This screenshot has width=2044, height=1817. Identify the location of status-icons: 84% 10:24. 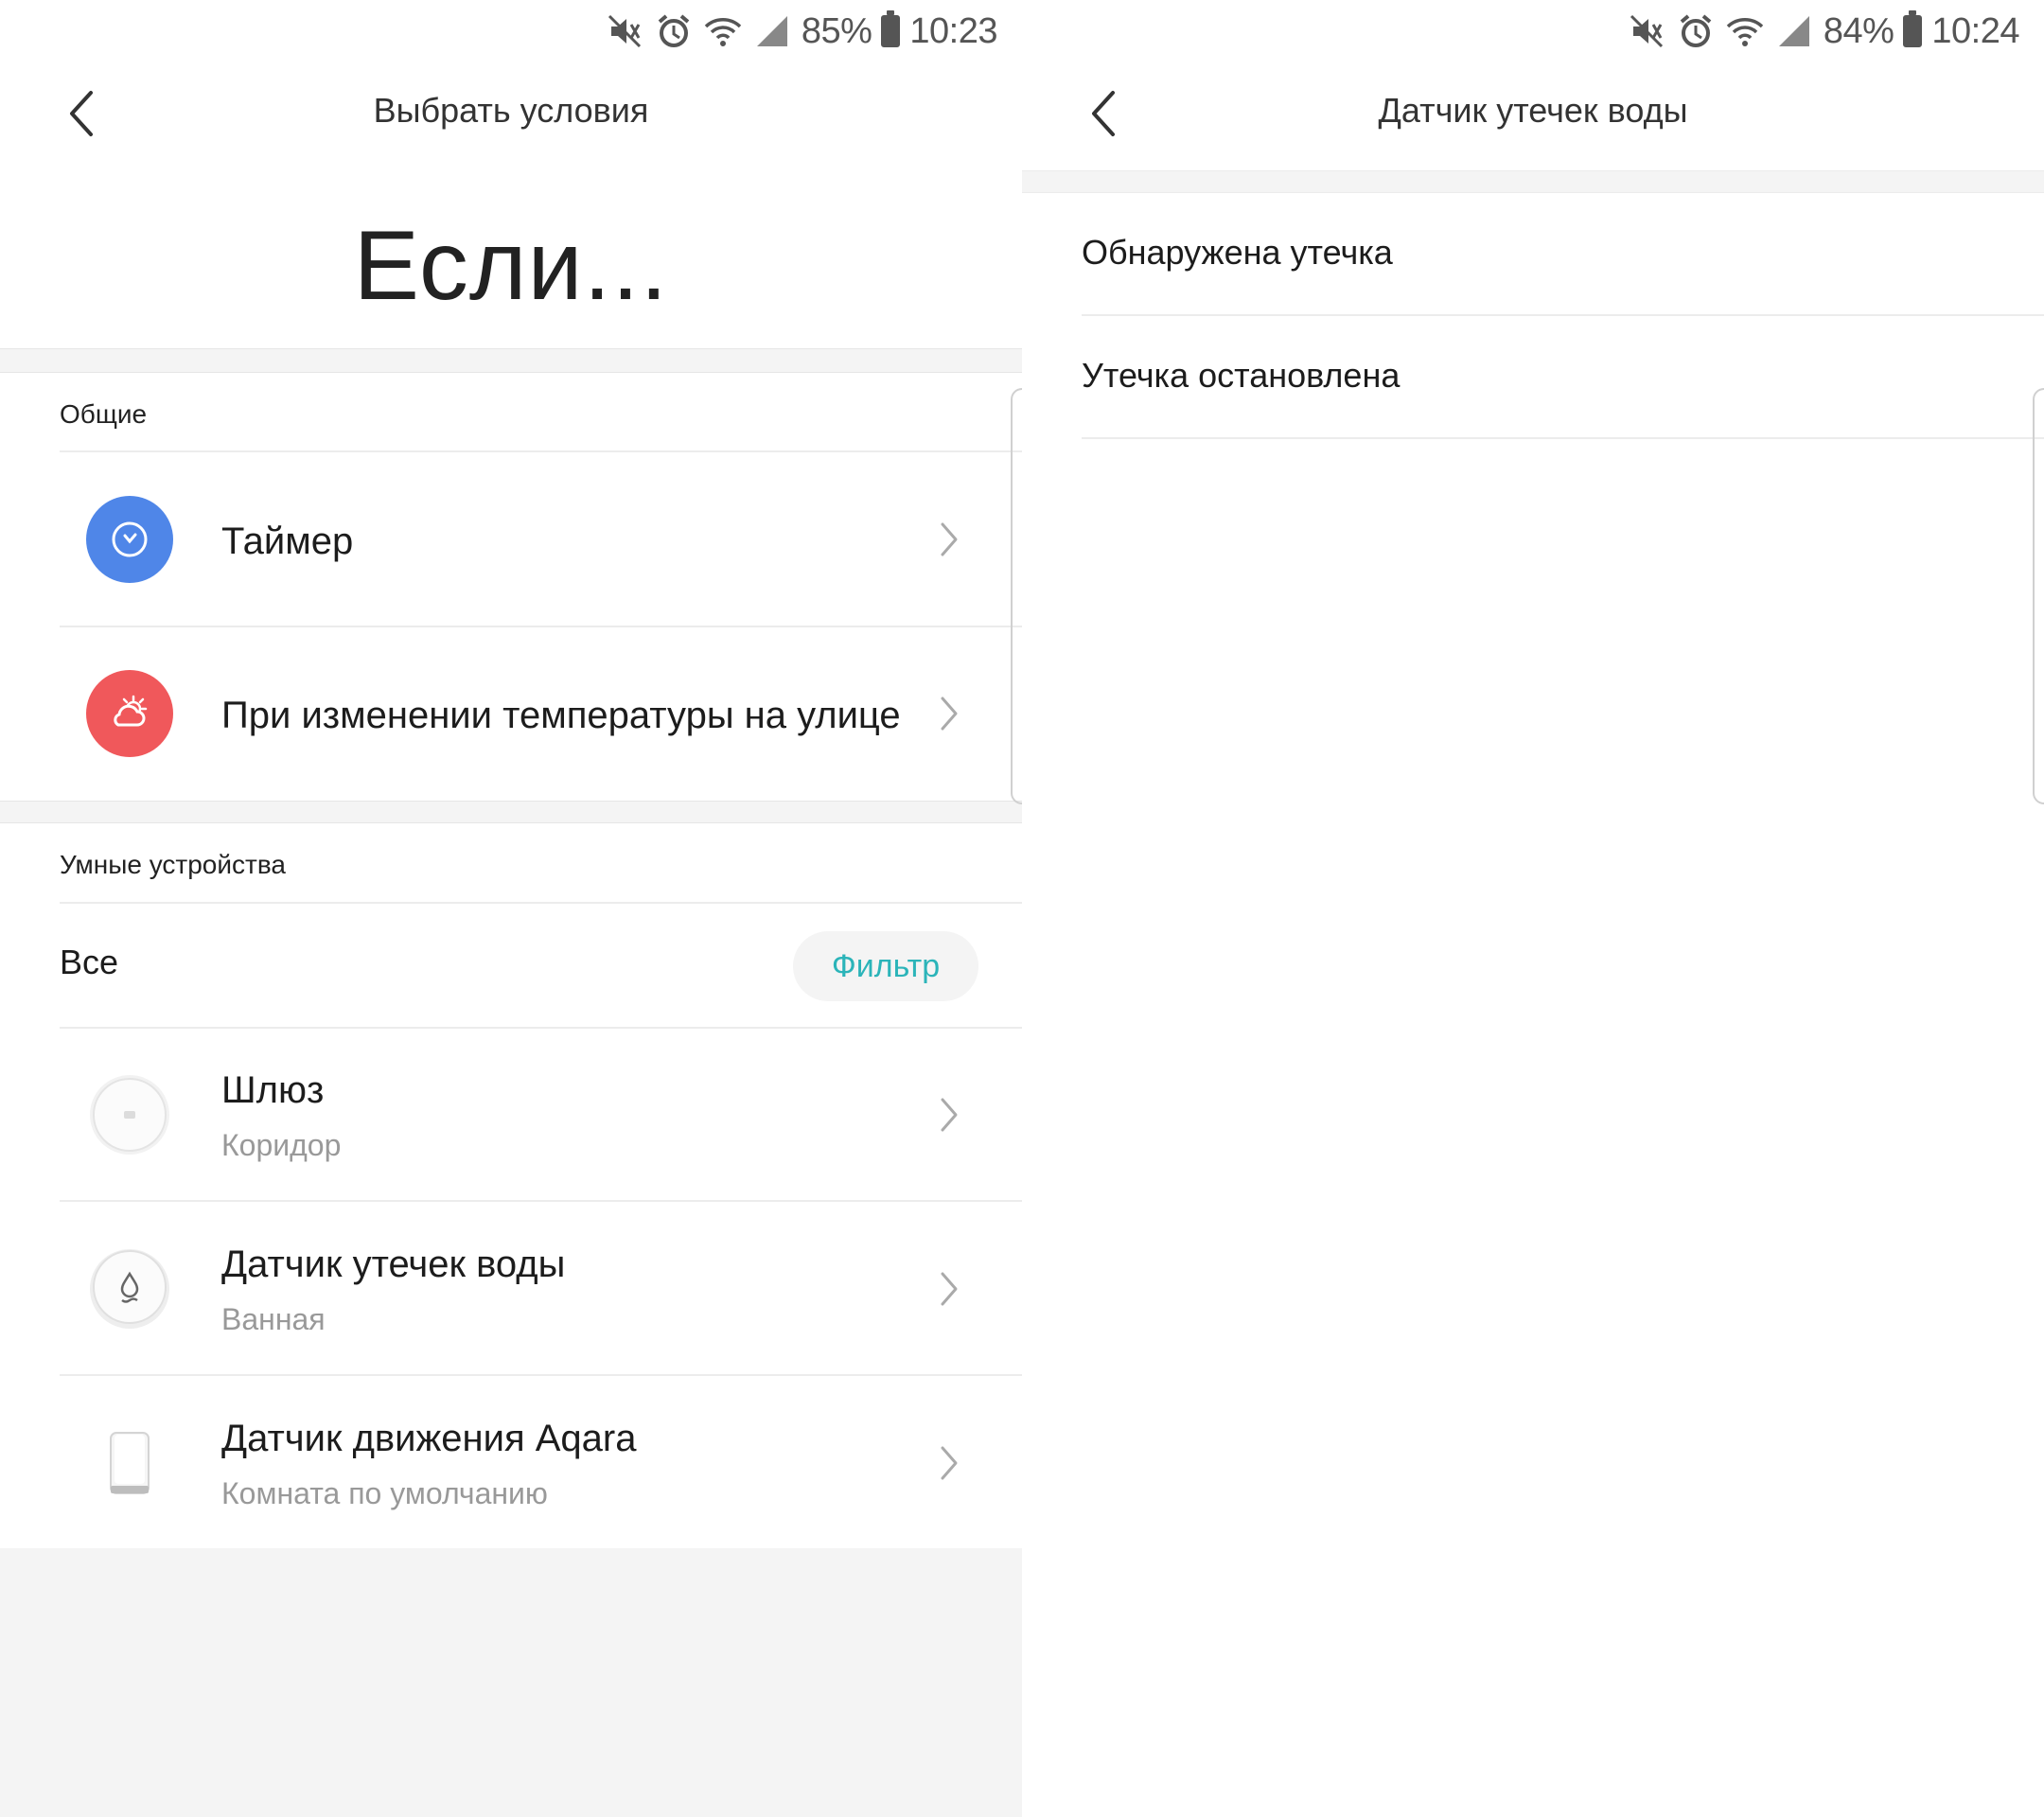
(1823, 32).